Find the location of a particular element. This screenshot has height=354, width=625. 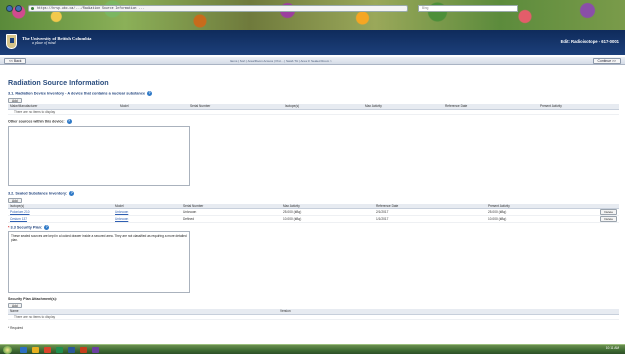

edit-record-title: Edit: Radioisotope - 617-0001 is located at coordinates (589, 41).